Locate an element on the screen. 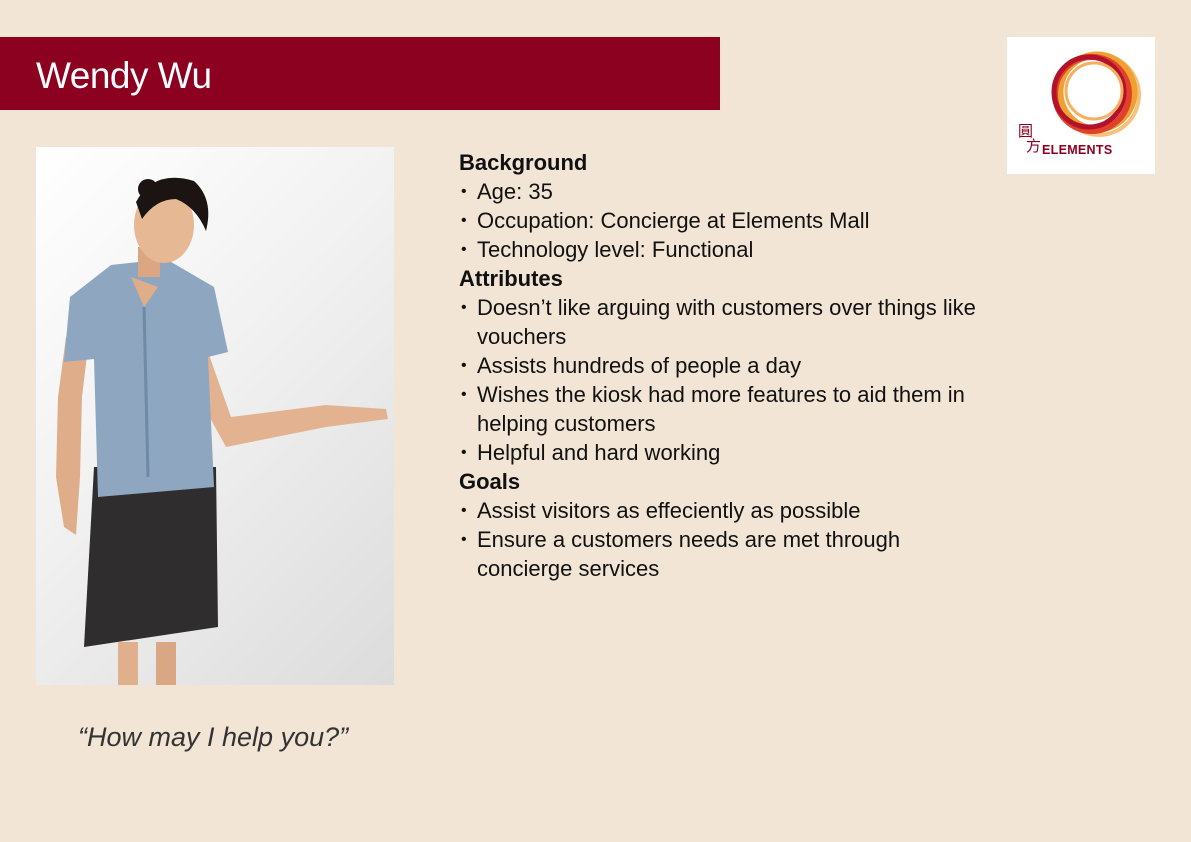 The image size is (1191, 842). persona-quote: “How may I help you?” is located at coordinates (213, 737).